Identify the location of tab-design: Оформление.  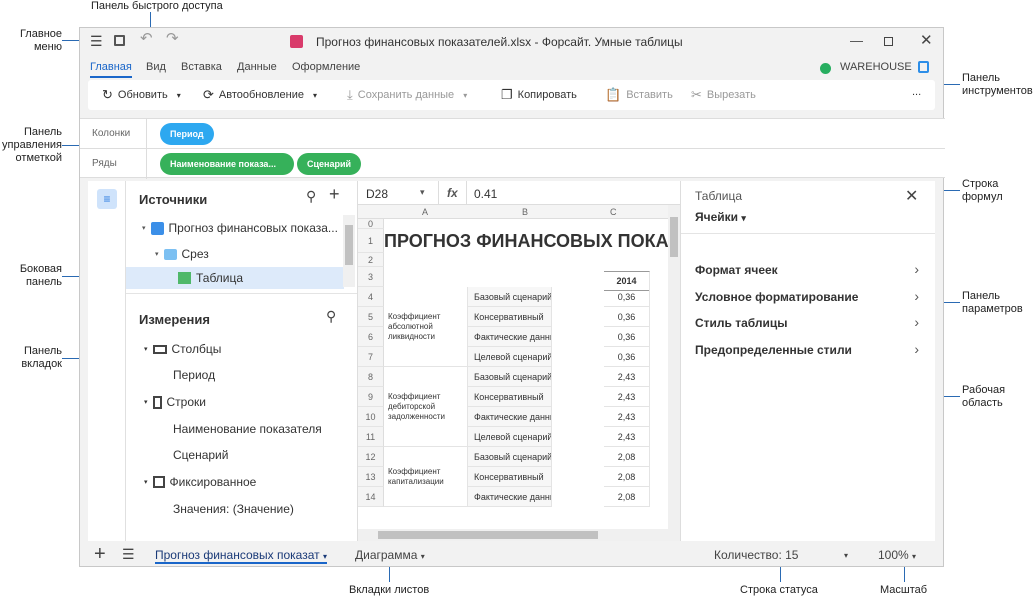
(326, 67).